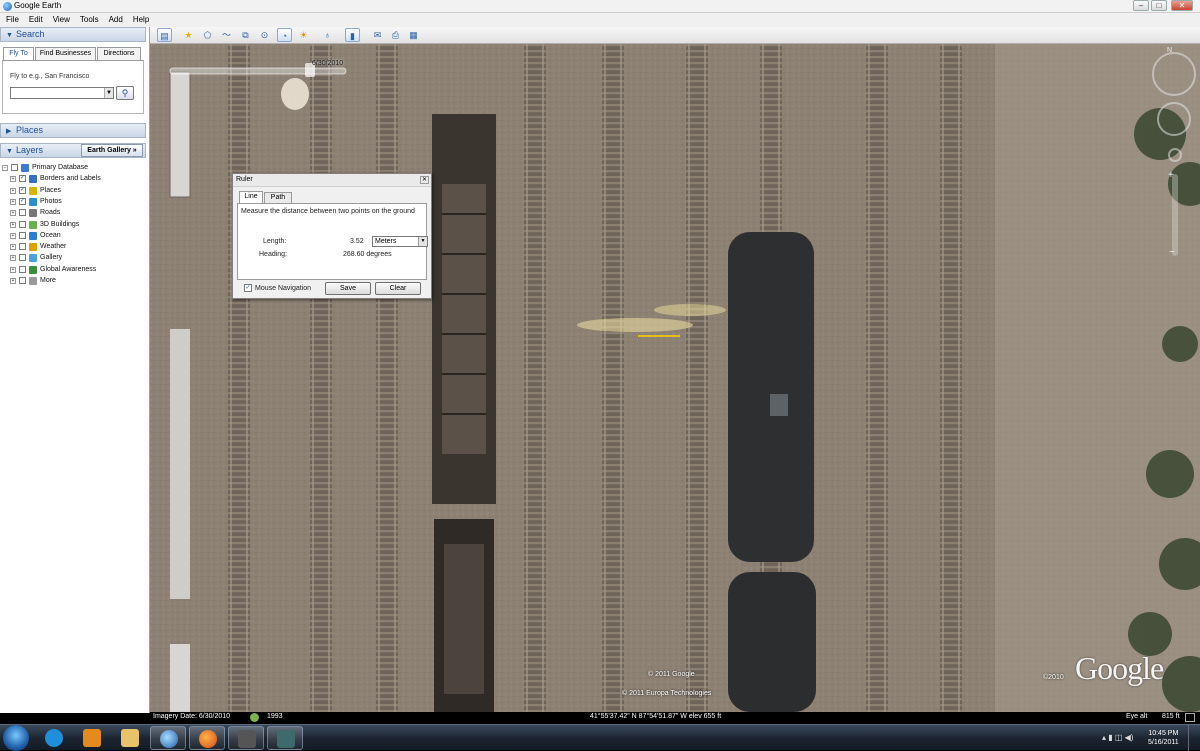  What do you see at coordinates (130, 738) in the screenshot?
I see `file-explorer-icon` at bounding box center [130, 738].